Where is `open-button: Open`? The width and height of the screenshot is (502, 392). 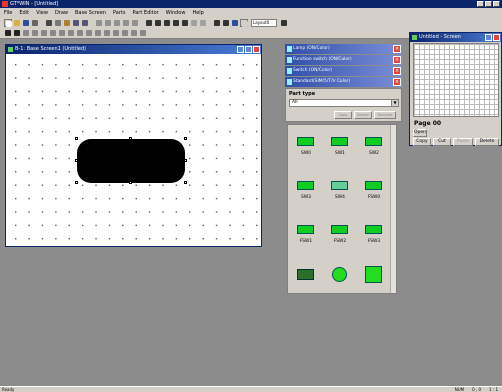 open-button: Open is located at coordinates (420, 133).